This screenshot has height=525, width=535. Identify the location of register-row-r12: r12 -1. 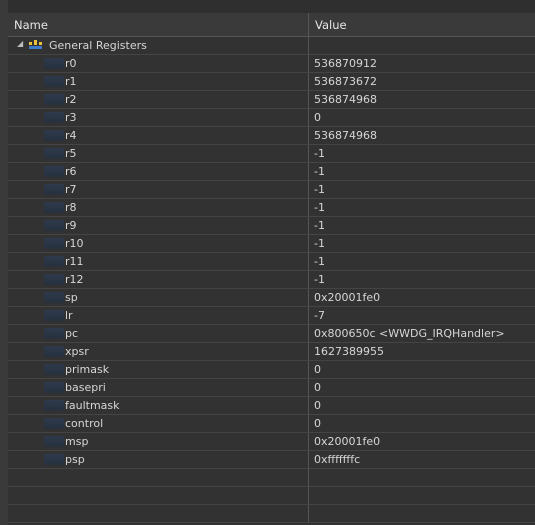
(271, 280).